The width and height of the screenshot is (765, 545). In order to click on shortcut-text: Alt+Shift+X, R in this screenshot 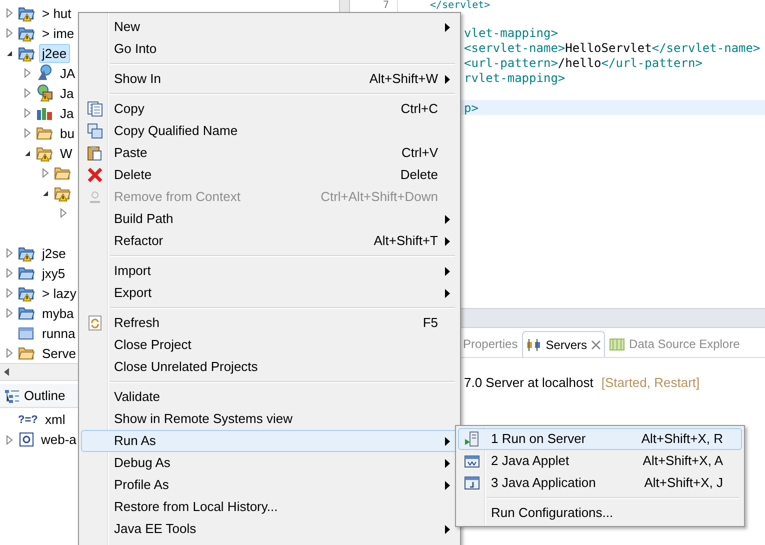, I will do `click(682, 439)`.